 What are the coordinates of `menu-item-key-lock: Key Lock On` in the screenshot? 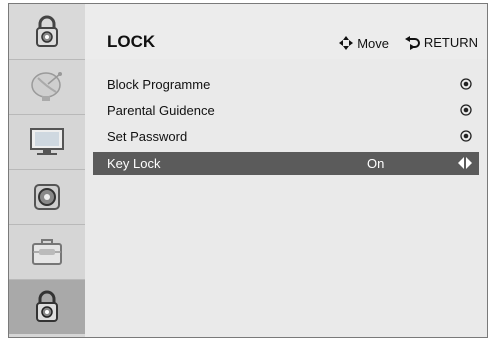 It's located at (286, 163).